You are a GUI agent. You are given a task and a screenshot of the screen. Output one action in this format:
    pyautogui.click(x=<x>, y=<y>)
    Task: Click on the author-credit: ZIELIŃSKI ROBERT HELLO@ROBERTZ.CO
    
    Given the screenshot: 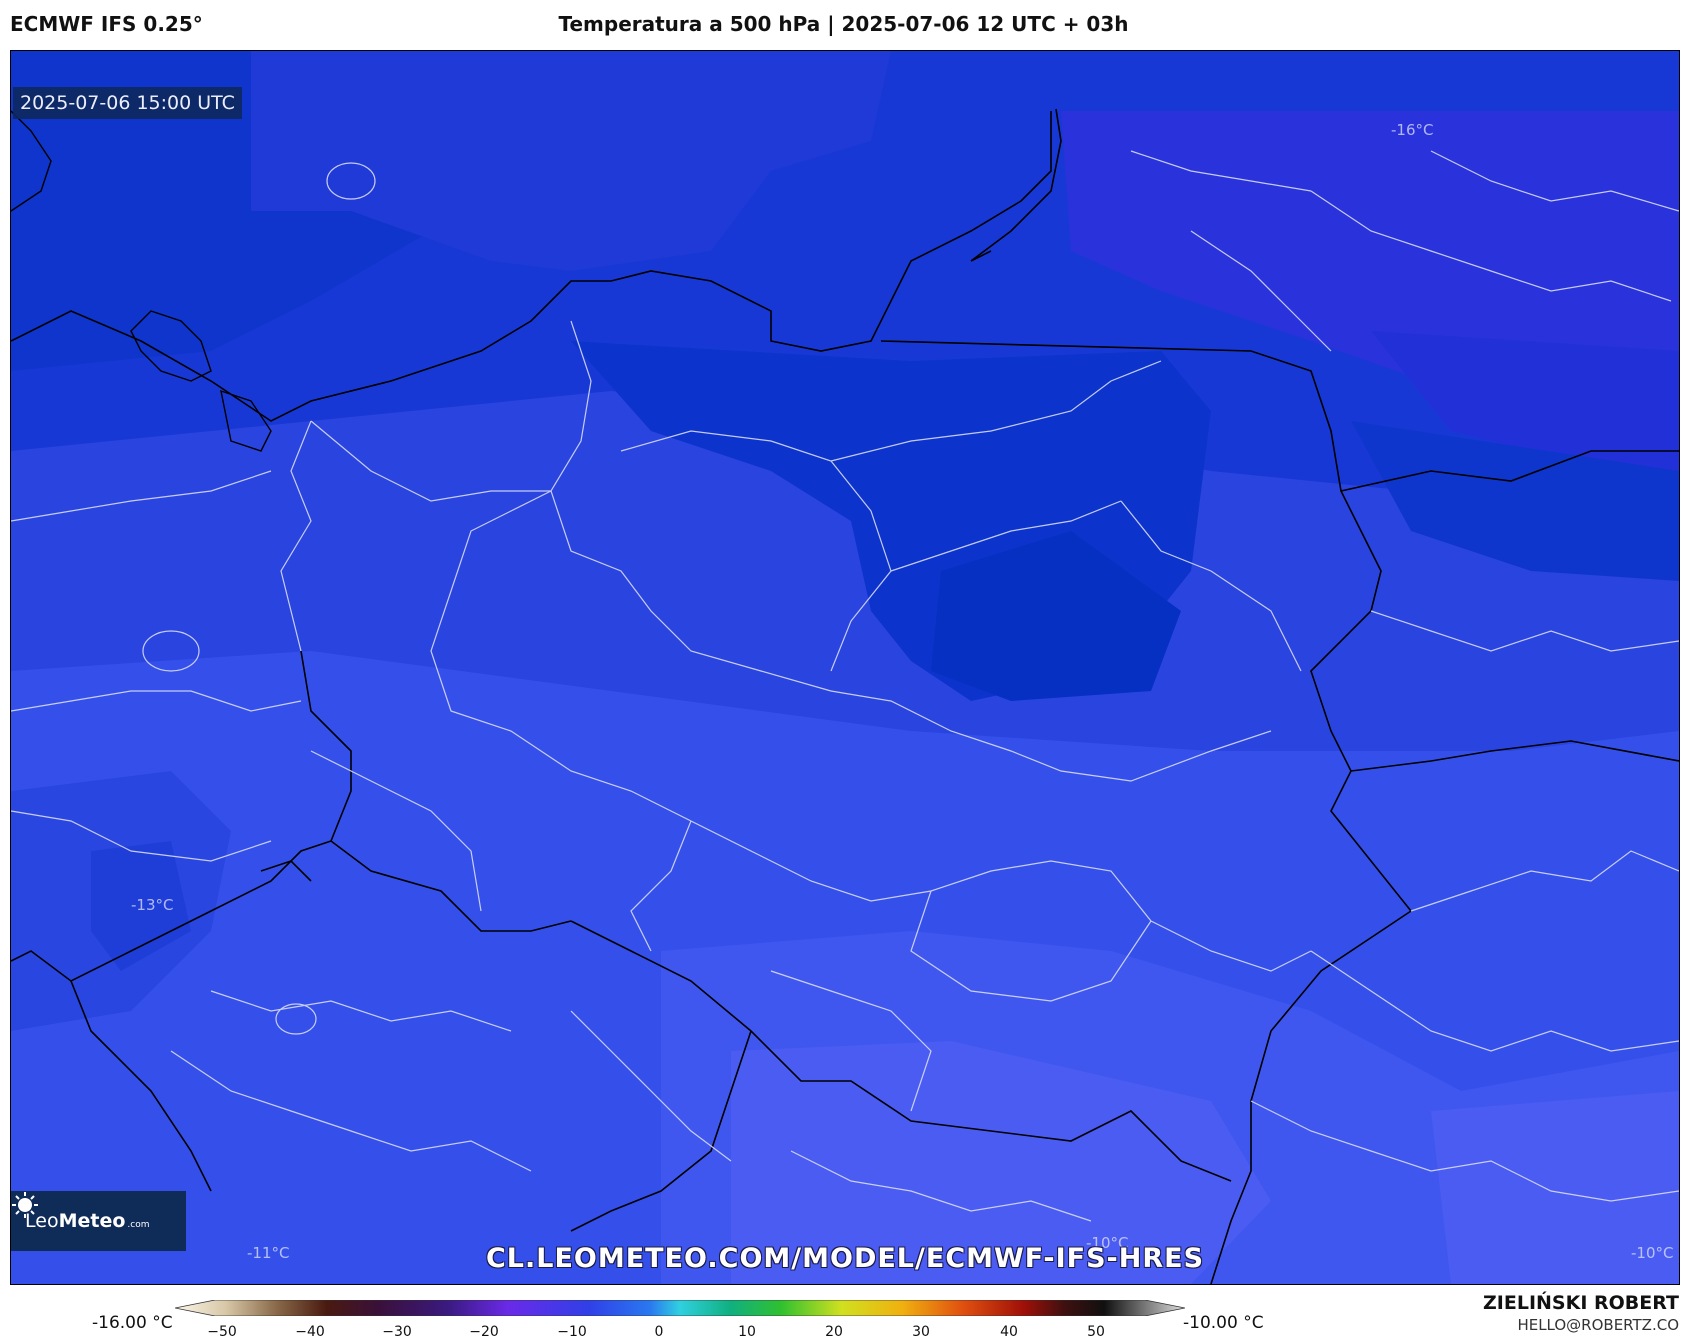 What is the action you would take?
    pyautogui.click(x=1581, y=1313)
    